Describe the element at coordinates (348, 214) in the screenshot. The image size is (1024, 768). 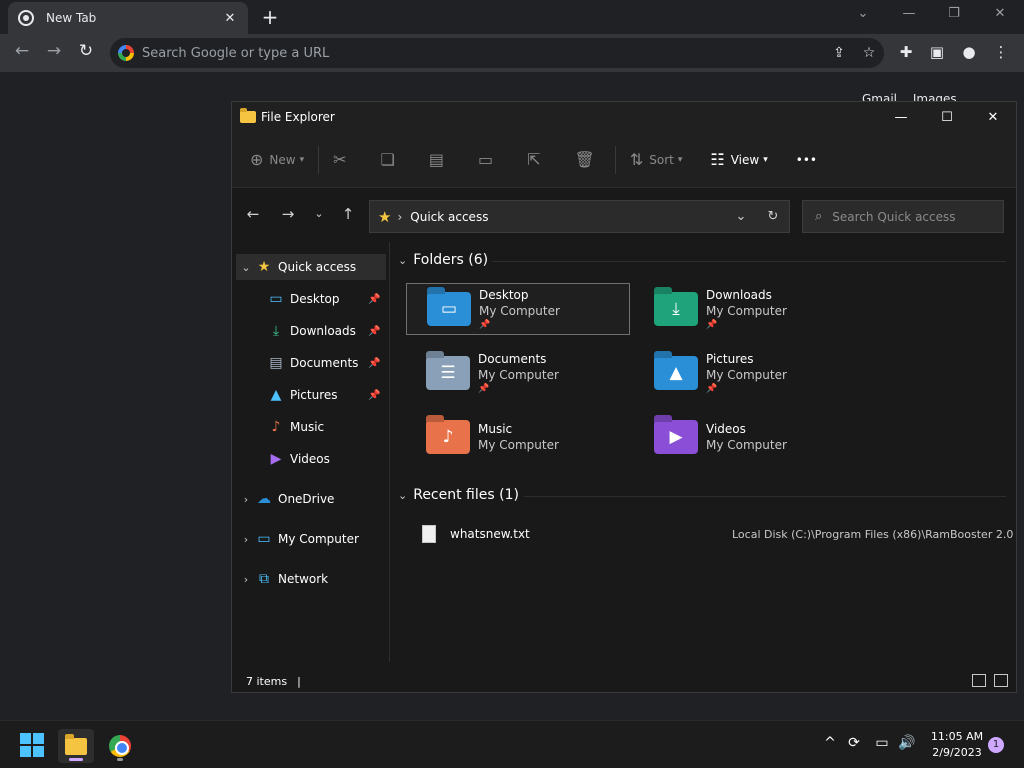
I see `up-icon: ↑` at that location.